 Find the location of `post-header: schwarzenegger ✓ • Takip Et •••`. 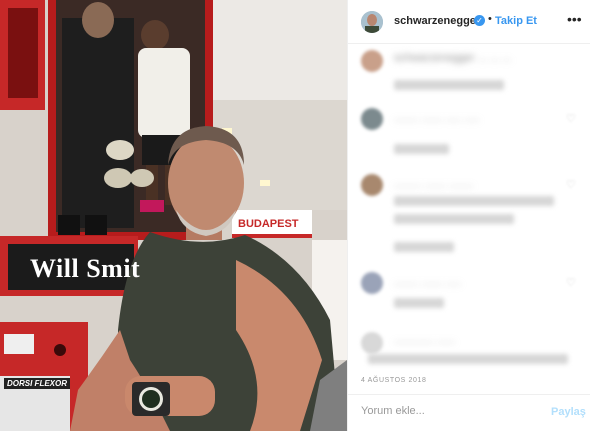

post-header: schwarzenegger ✓ • Takip Et ••• is located at coordinates (469, 22).